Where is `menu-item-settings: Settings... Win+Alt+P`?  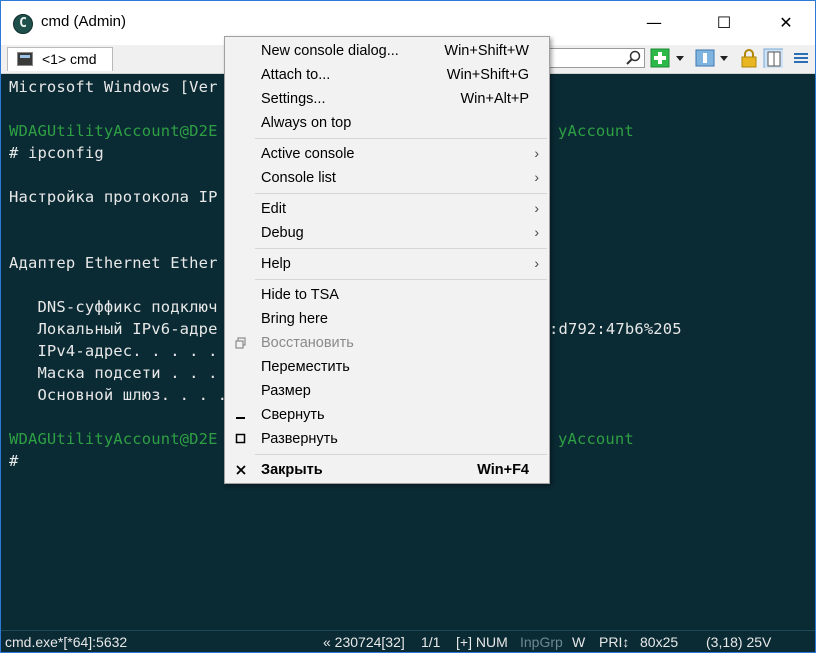
menu-item-settings: Settings... Win+Alt+P is located at coordinates (387, 100).